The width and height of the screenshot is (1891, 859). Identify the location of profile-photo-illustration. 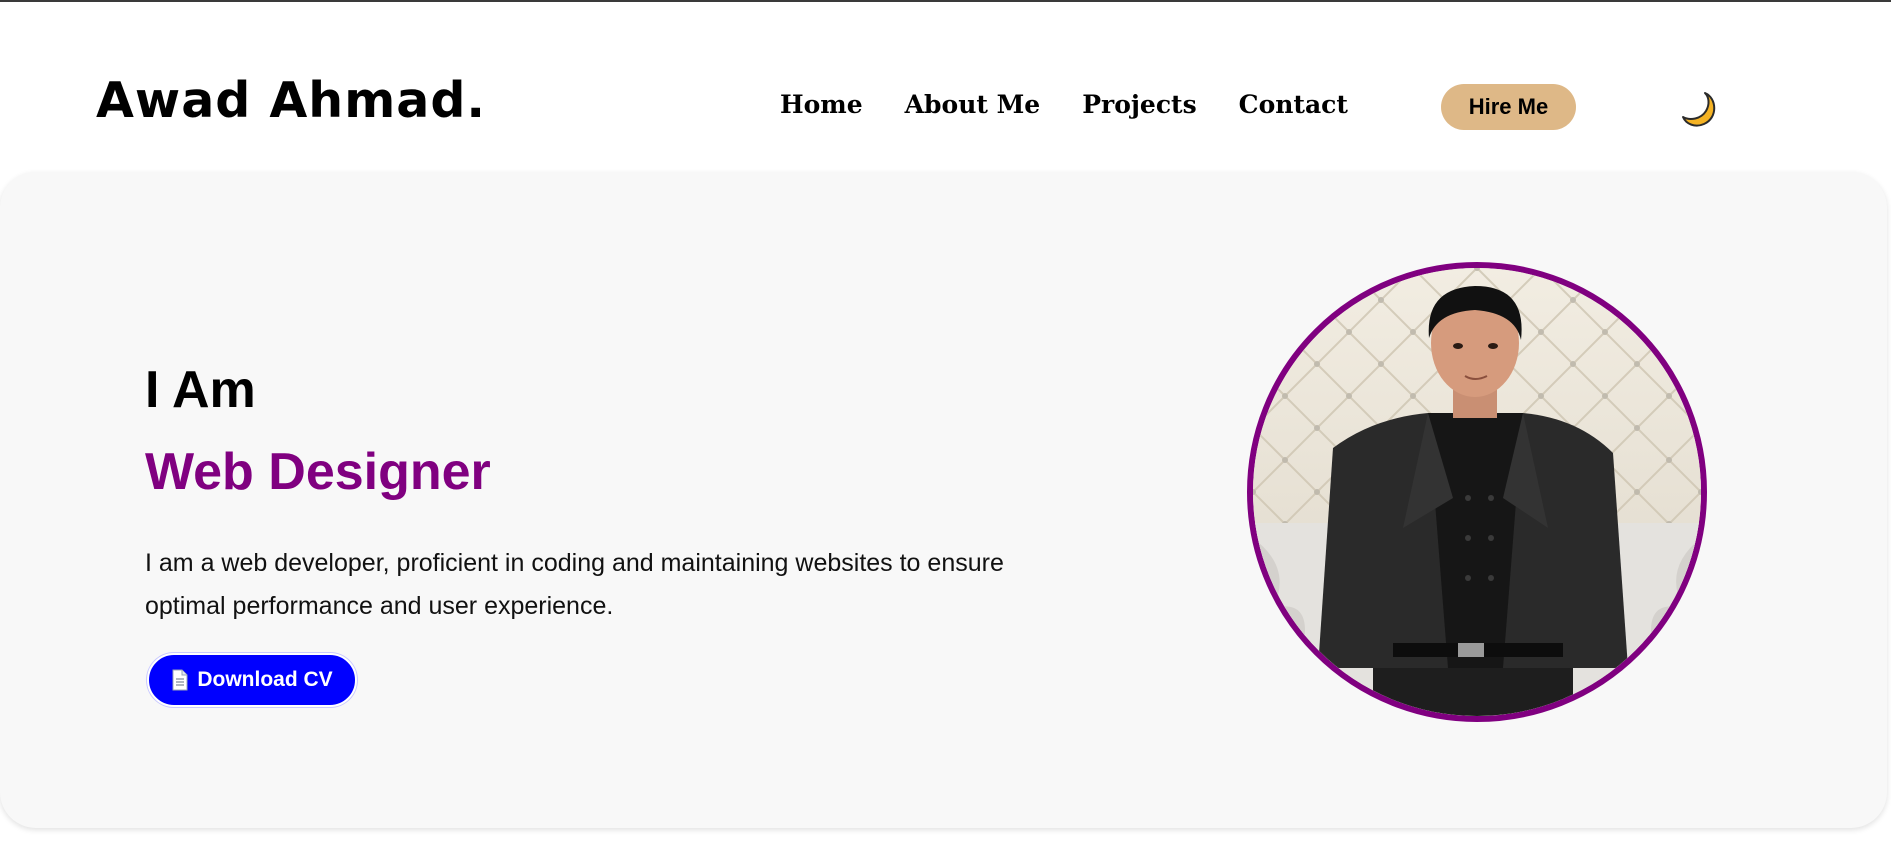
(1477, 492).